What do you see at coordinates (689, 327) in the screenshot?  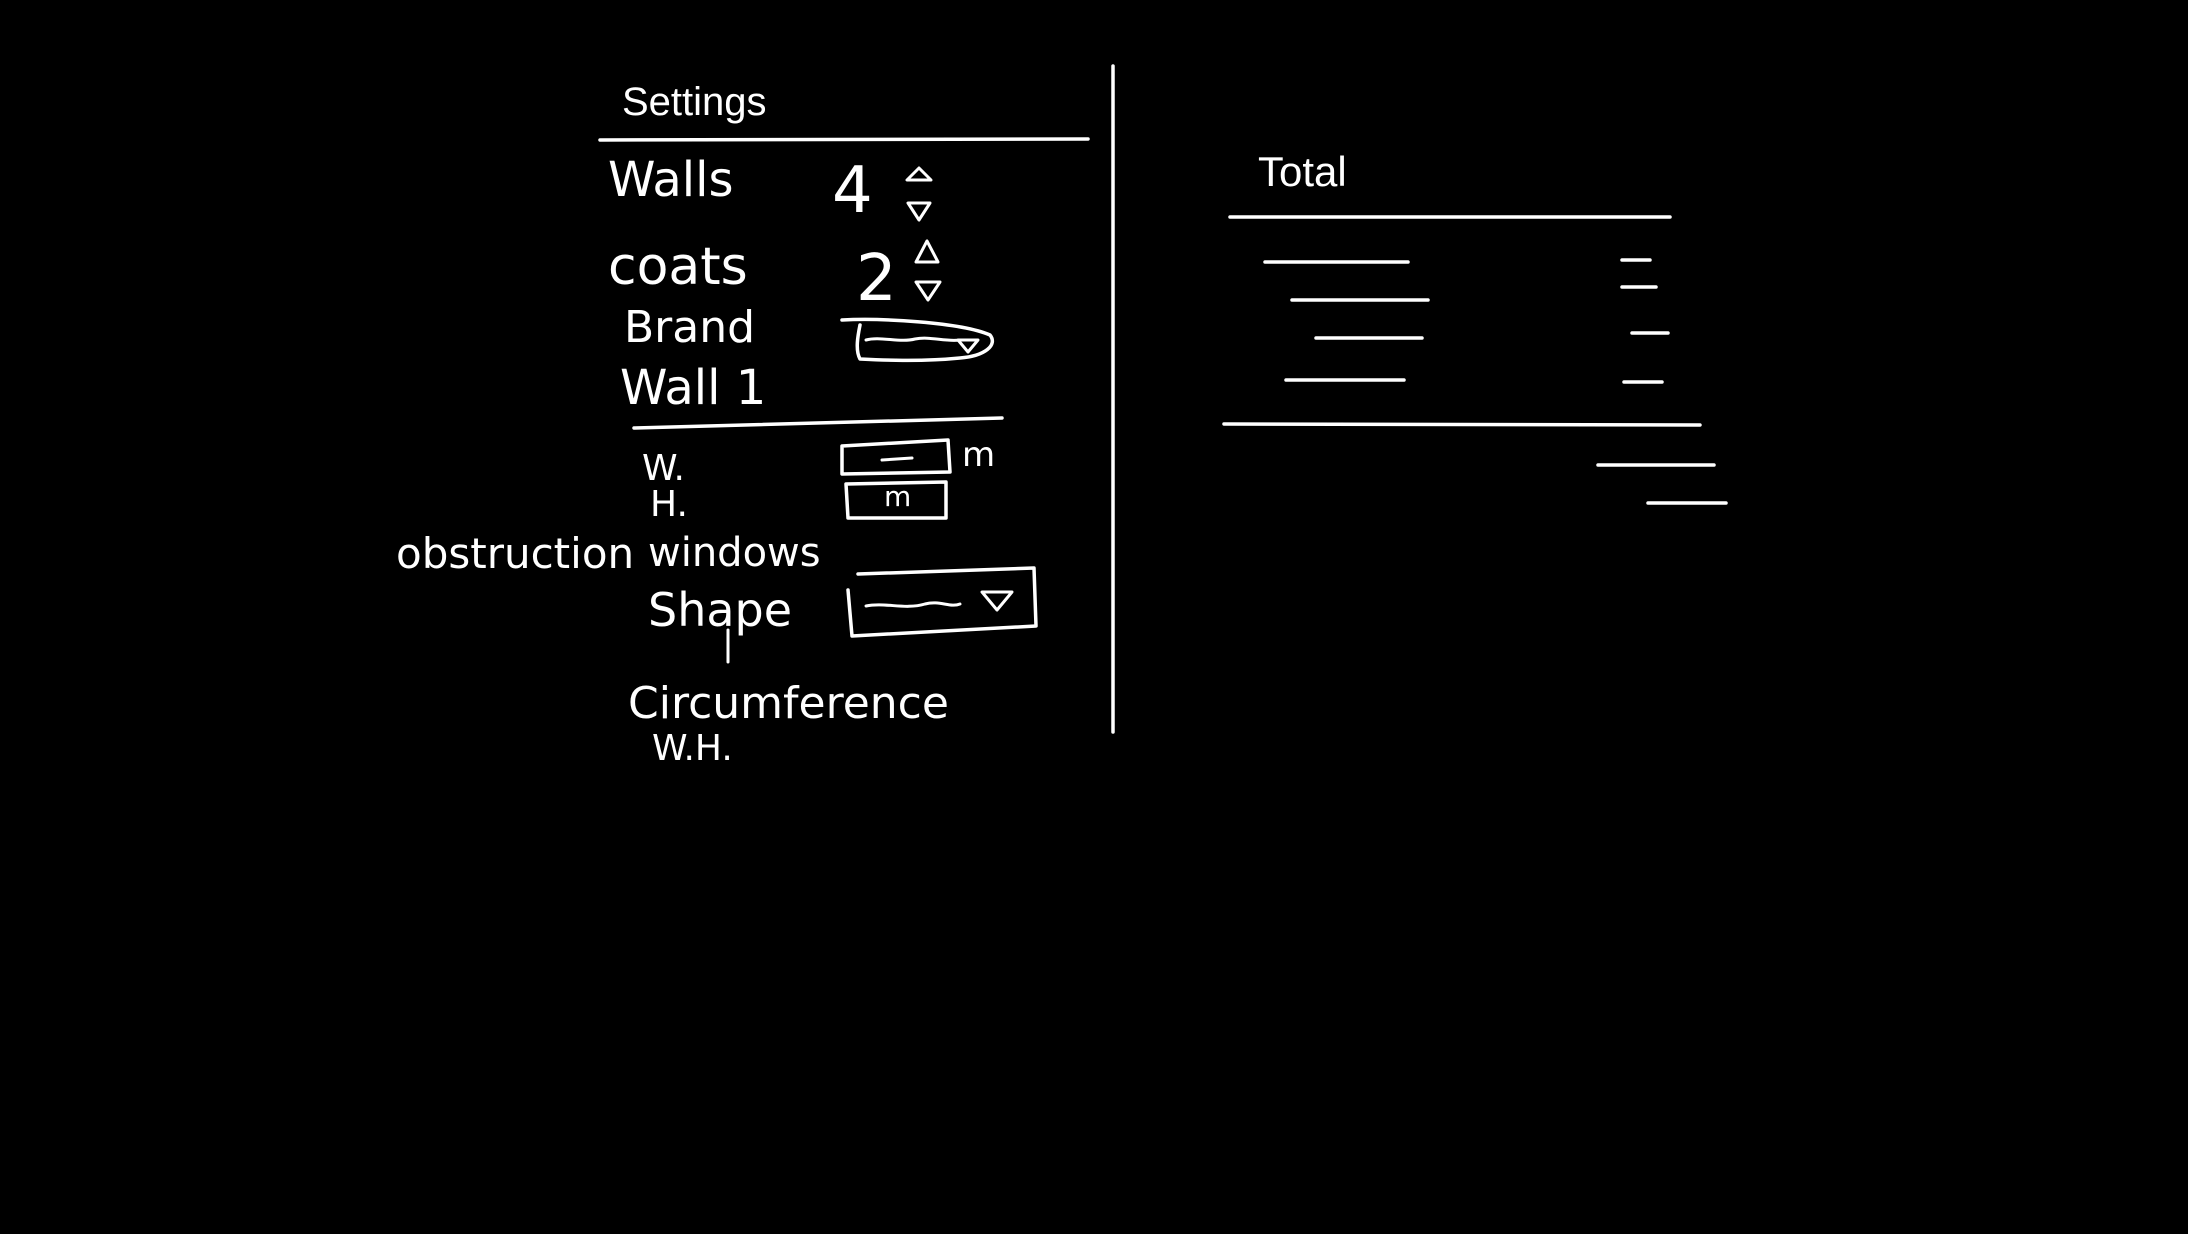 I see `brand-label: Brand` at bounding box center [689, 327].